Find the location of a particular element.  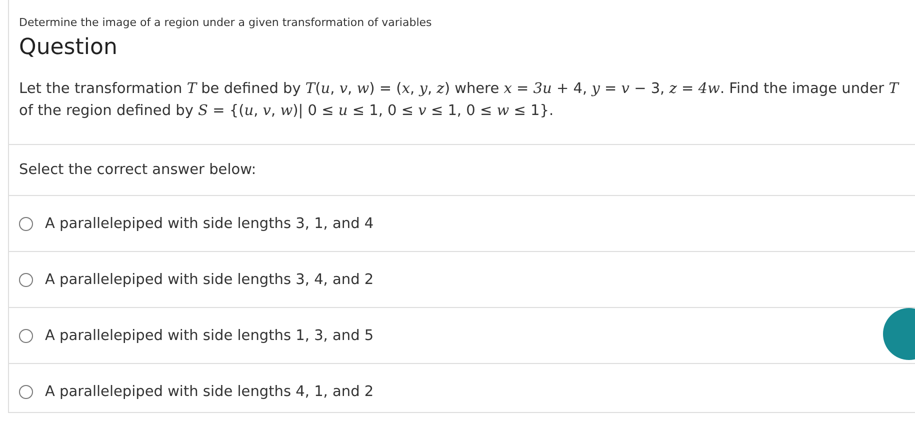

breadcrumb-text: Determine the image of a region under a given transformation of variables is located at coordinates (226, 22).